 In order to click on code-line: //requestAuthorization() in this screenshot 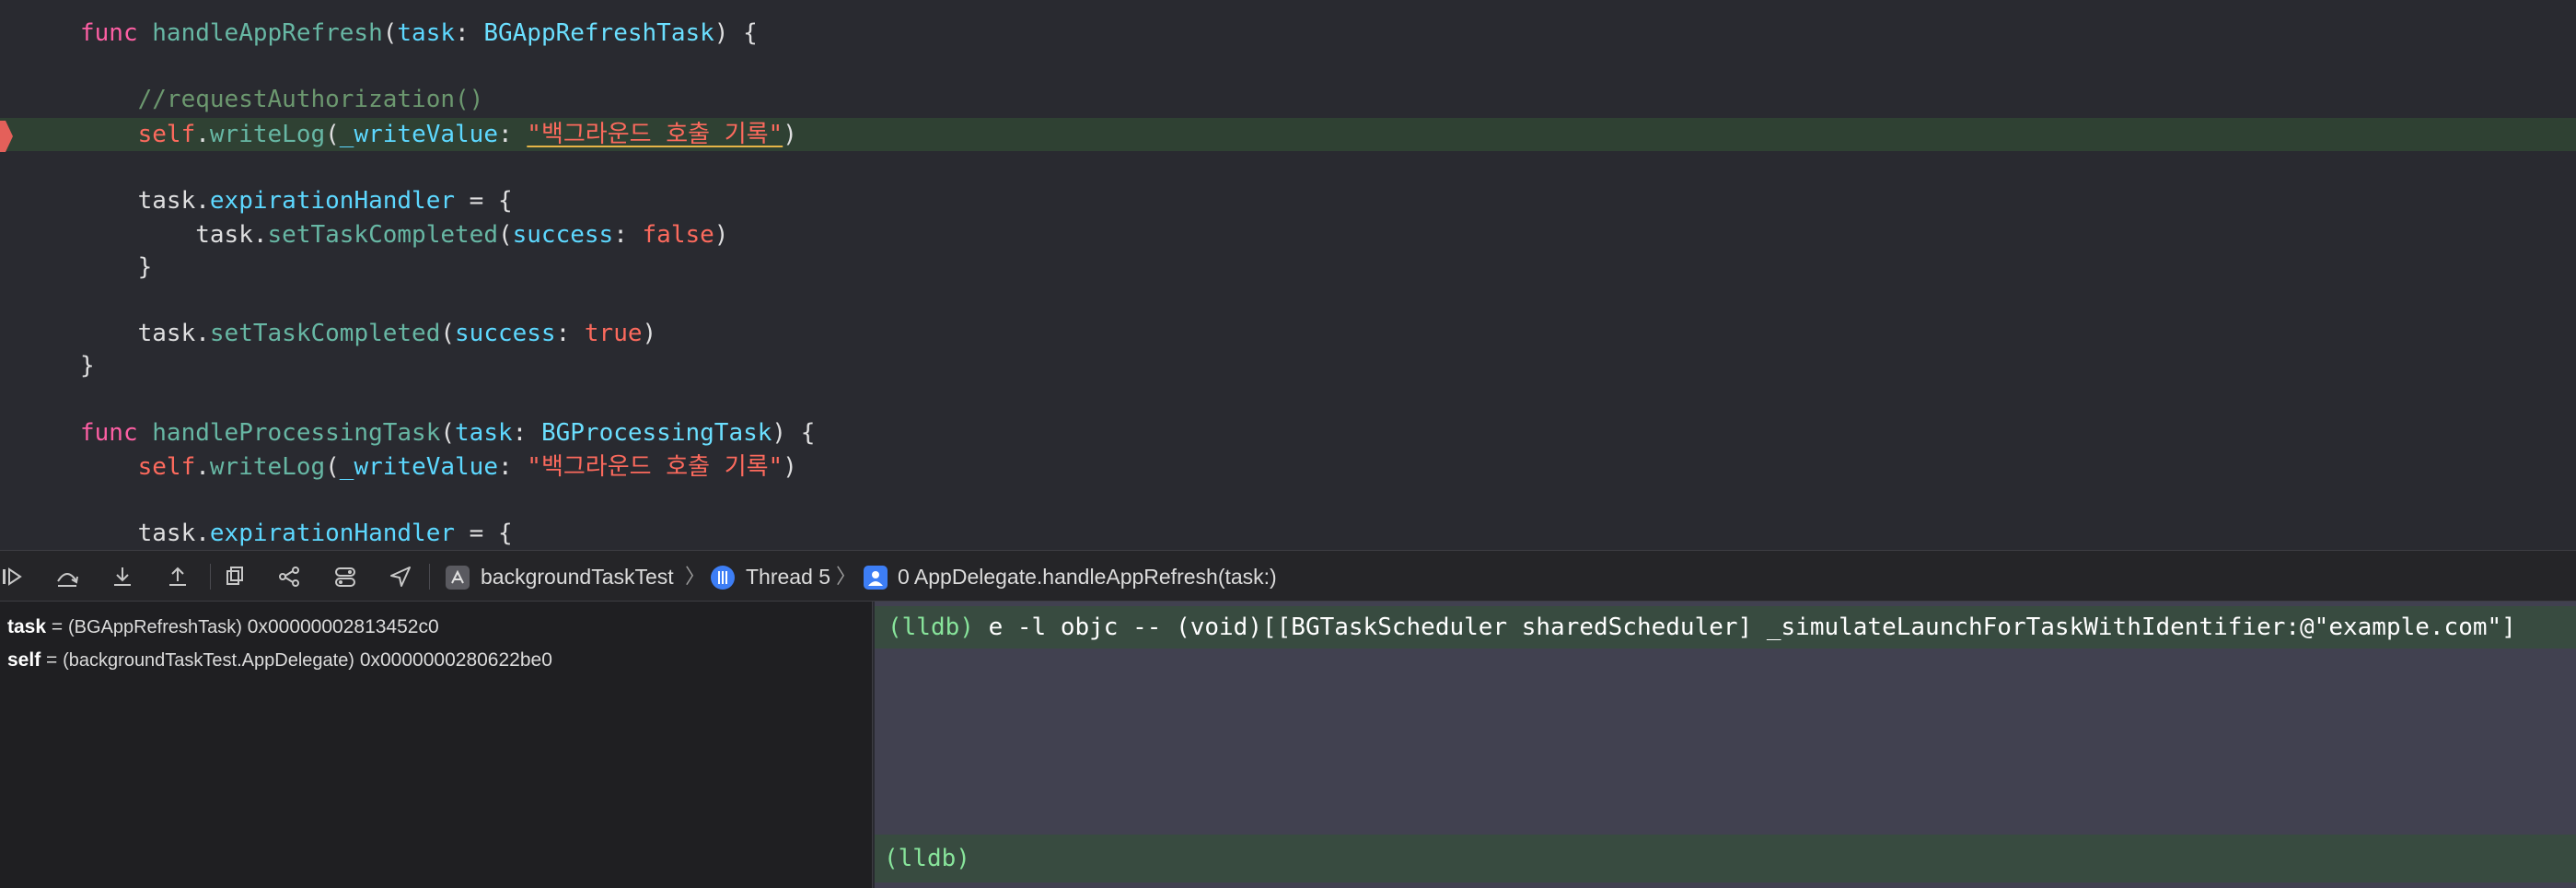, I will do `click(1288, 99)`.